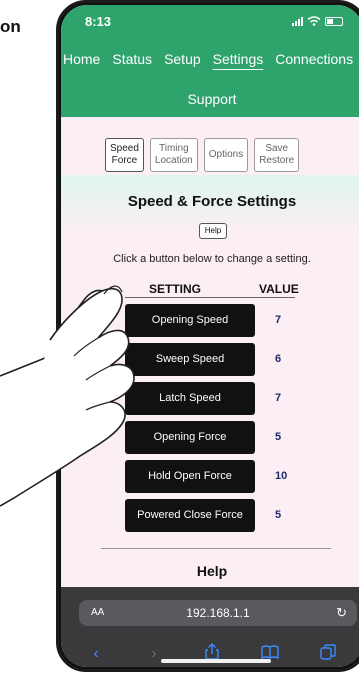  What do you see at coordinates (216, 548) in the screenshot?
I see `section-divider` at bounding box center [216, 548].